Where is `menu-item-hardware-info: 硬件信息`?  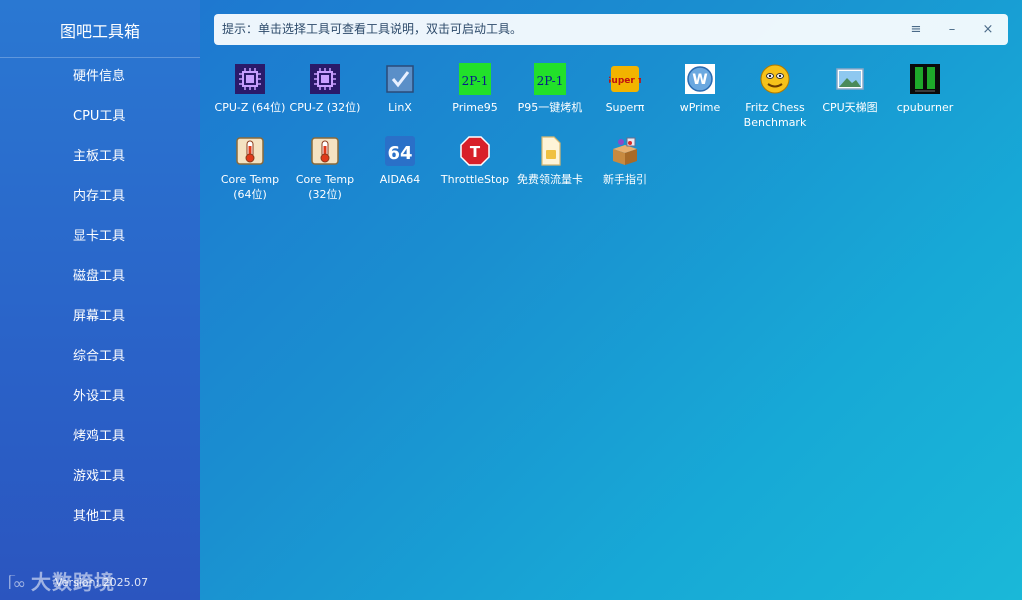 menu-item-hardware-info: 硬件信息 is located at coordinates (100, 77).